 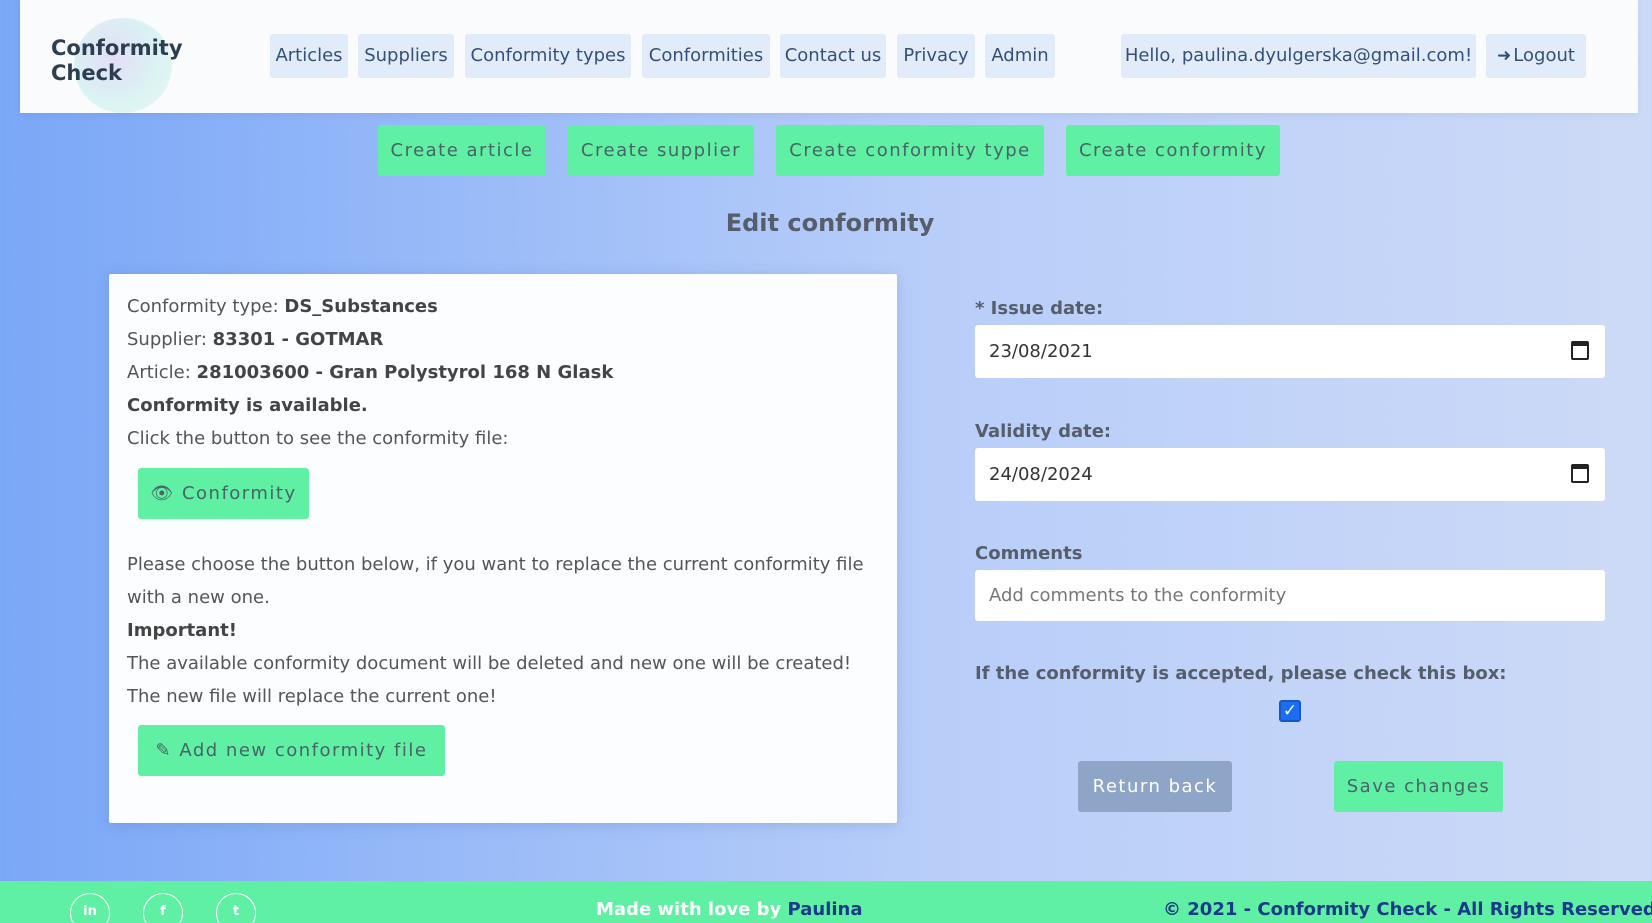 I want to click on user-greeting: Hello, paulina.dyulgerska@gmail.com!, so click(x=1298, y=56).